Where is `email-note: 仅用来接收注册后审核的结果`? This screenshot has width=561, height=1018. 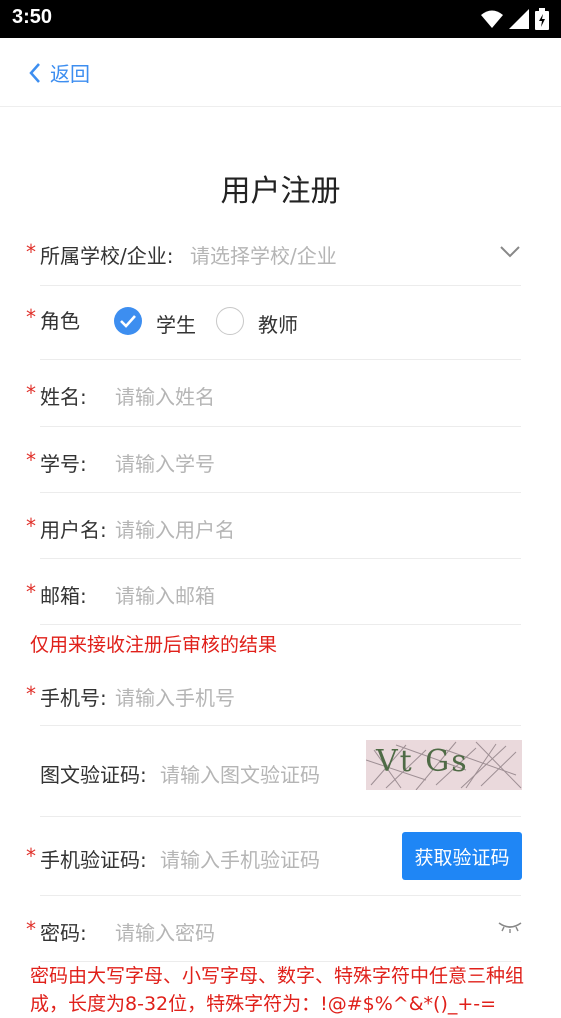 email-note: 仅用来接收注册后审核的结果 is located at coordinates (154, 645).